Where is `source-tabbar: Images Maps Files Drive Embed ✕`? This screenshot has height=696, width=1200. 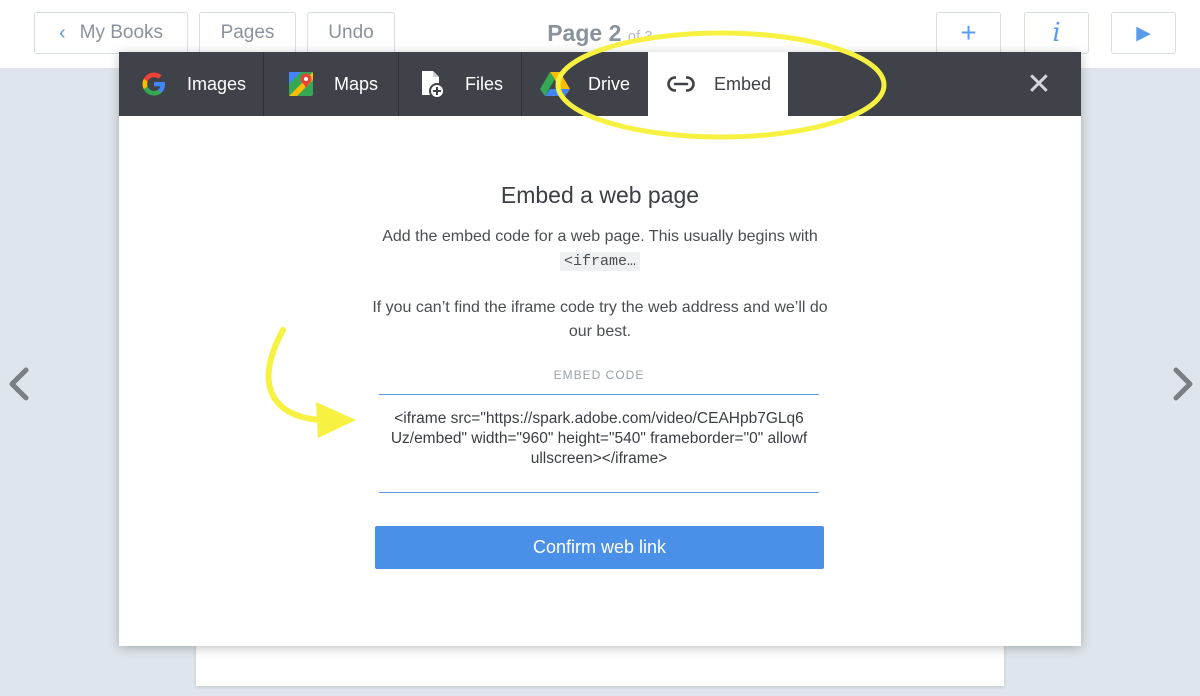 source-tabbar: Images Maps Files Drive Embed ✕ is located at coordinates (600, 84).